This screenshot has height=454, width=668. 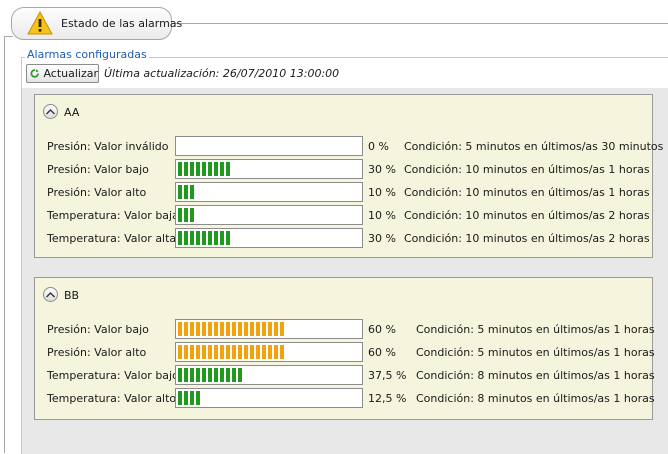 I want to click on alarm-label: Temperatura: Valor bajo, so click(x=113, y=375).